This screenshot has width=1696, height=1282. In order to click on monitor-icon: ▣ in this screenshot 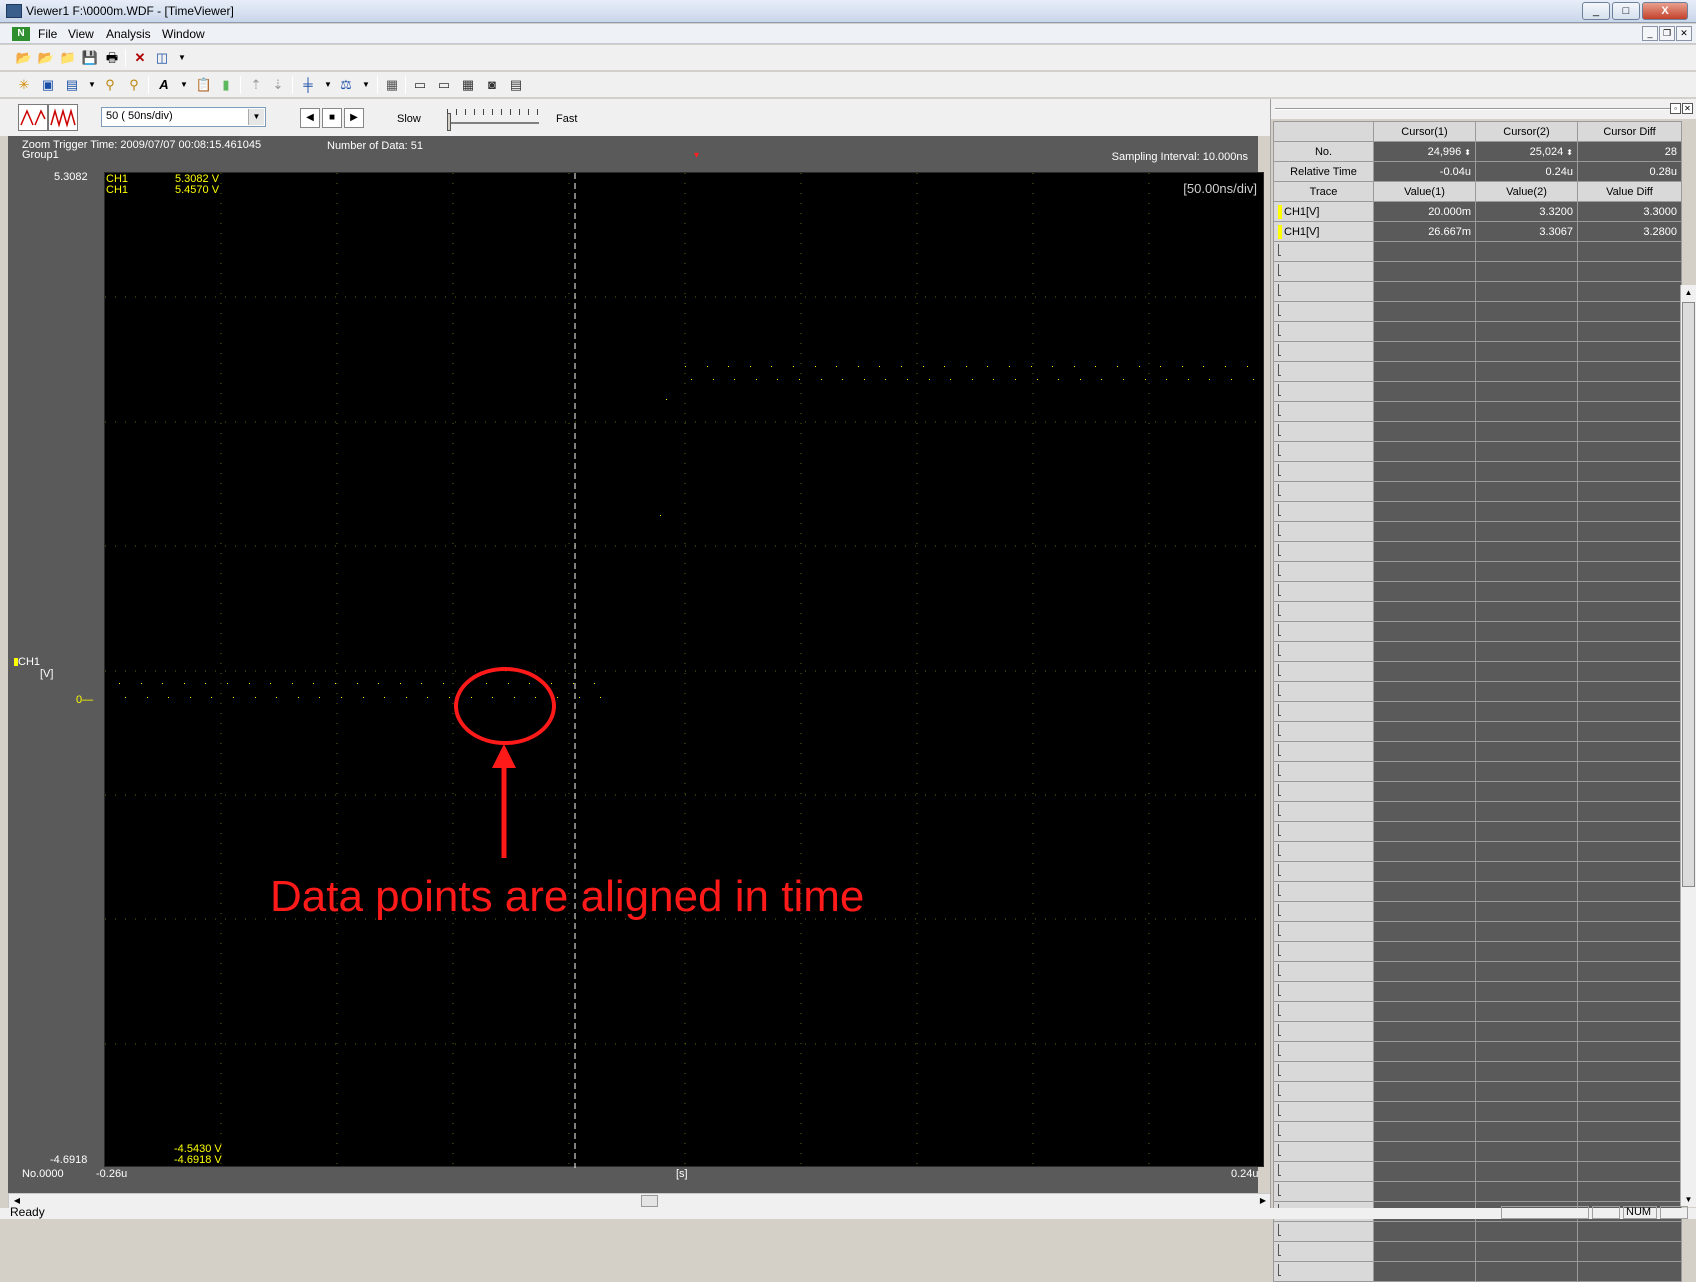, I will do `click(48, 84)`.